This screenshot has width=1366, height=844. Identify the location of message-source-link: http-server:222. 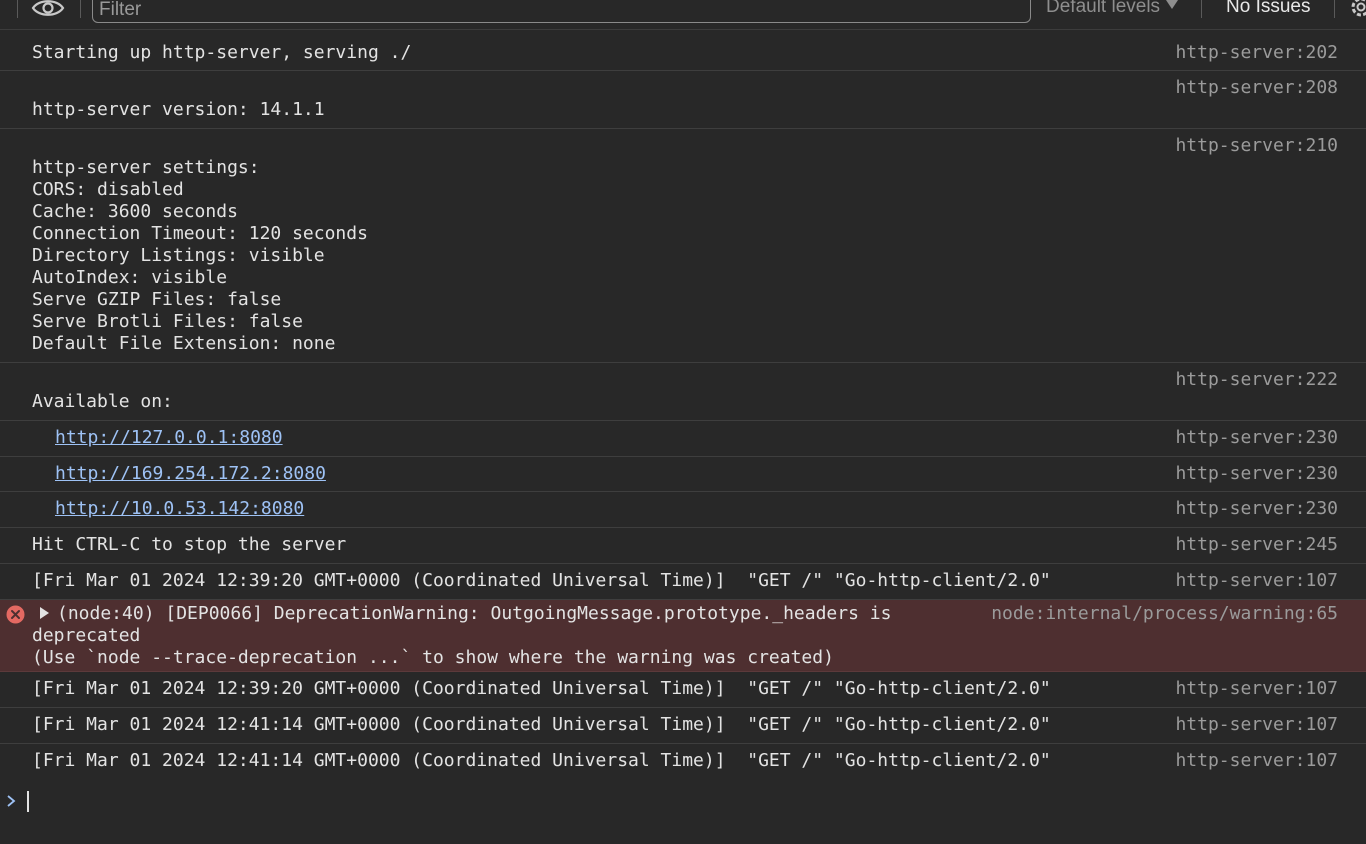
(1256, 380).